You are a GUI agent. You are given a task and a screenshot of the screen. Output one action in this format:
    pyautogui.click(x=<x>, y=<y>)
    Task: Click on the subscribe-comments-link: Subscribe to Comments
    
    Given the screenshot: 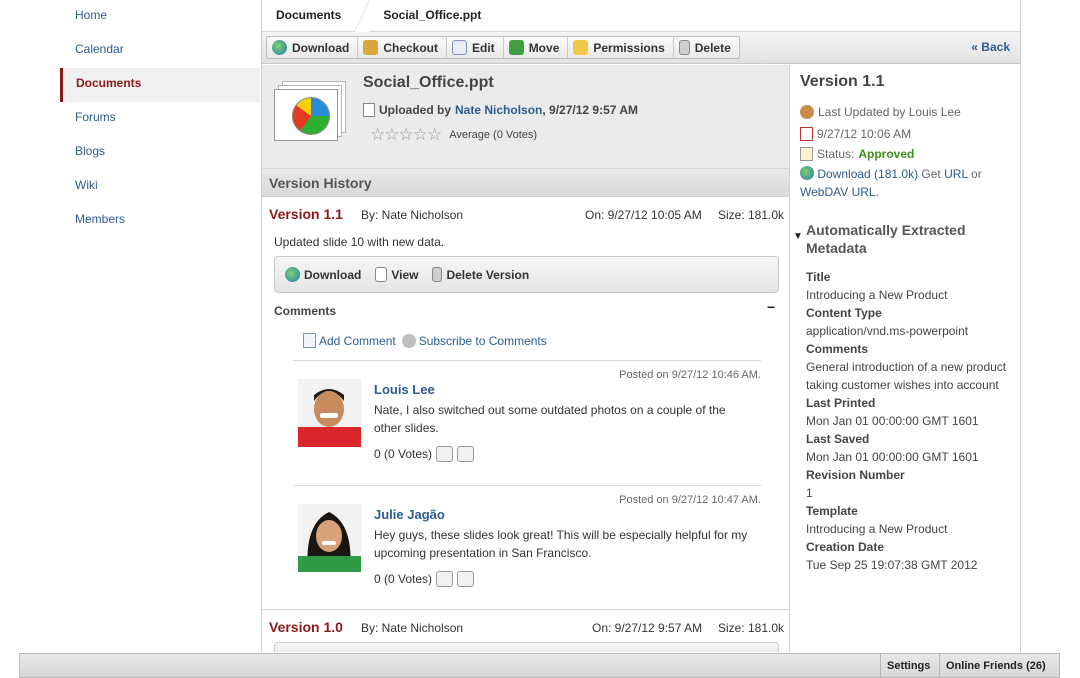 What is the action you would take?
    pyautogui.click(x=474, y=340)
    